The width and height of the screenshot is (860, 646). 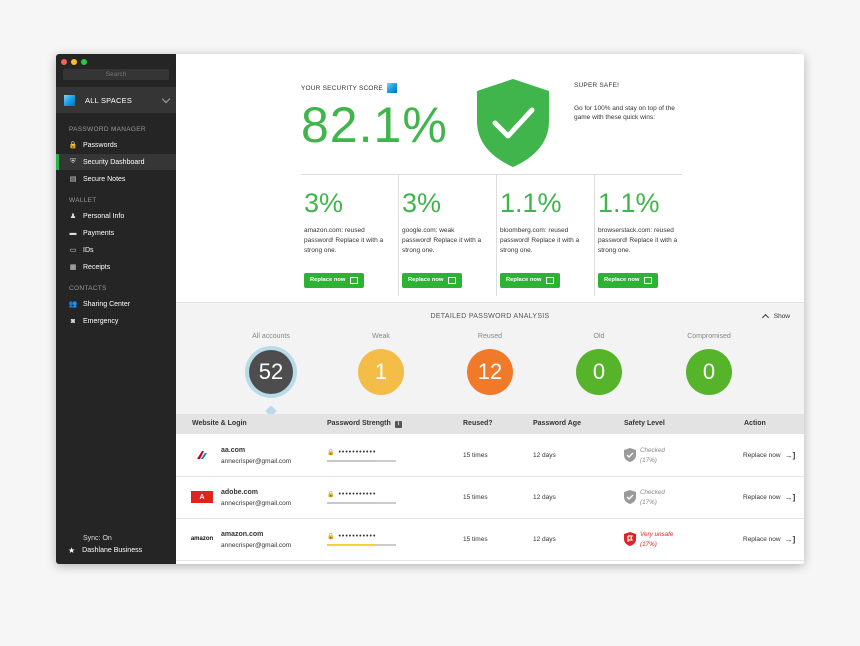 What do you see at coordinates (73, 267) in the screenshot?
I see `receipt-icon: ▦` at bounding box center [73, 267].